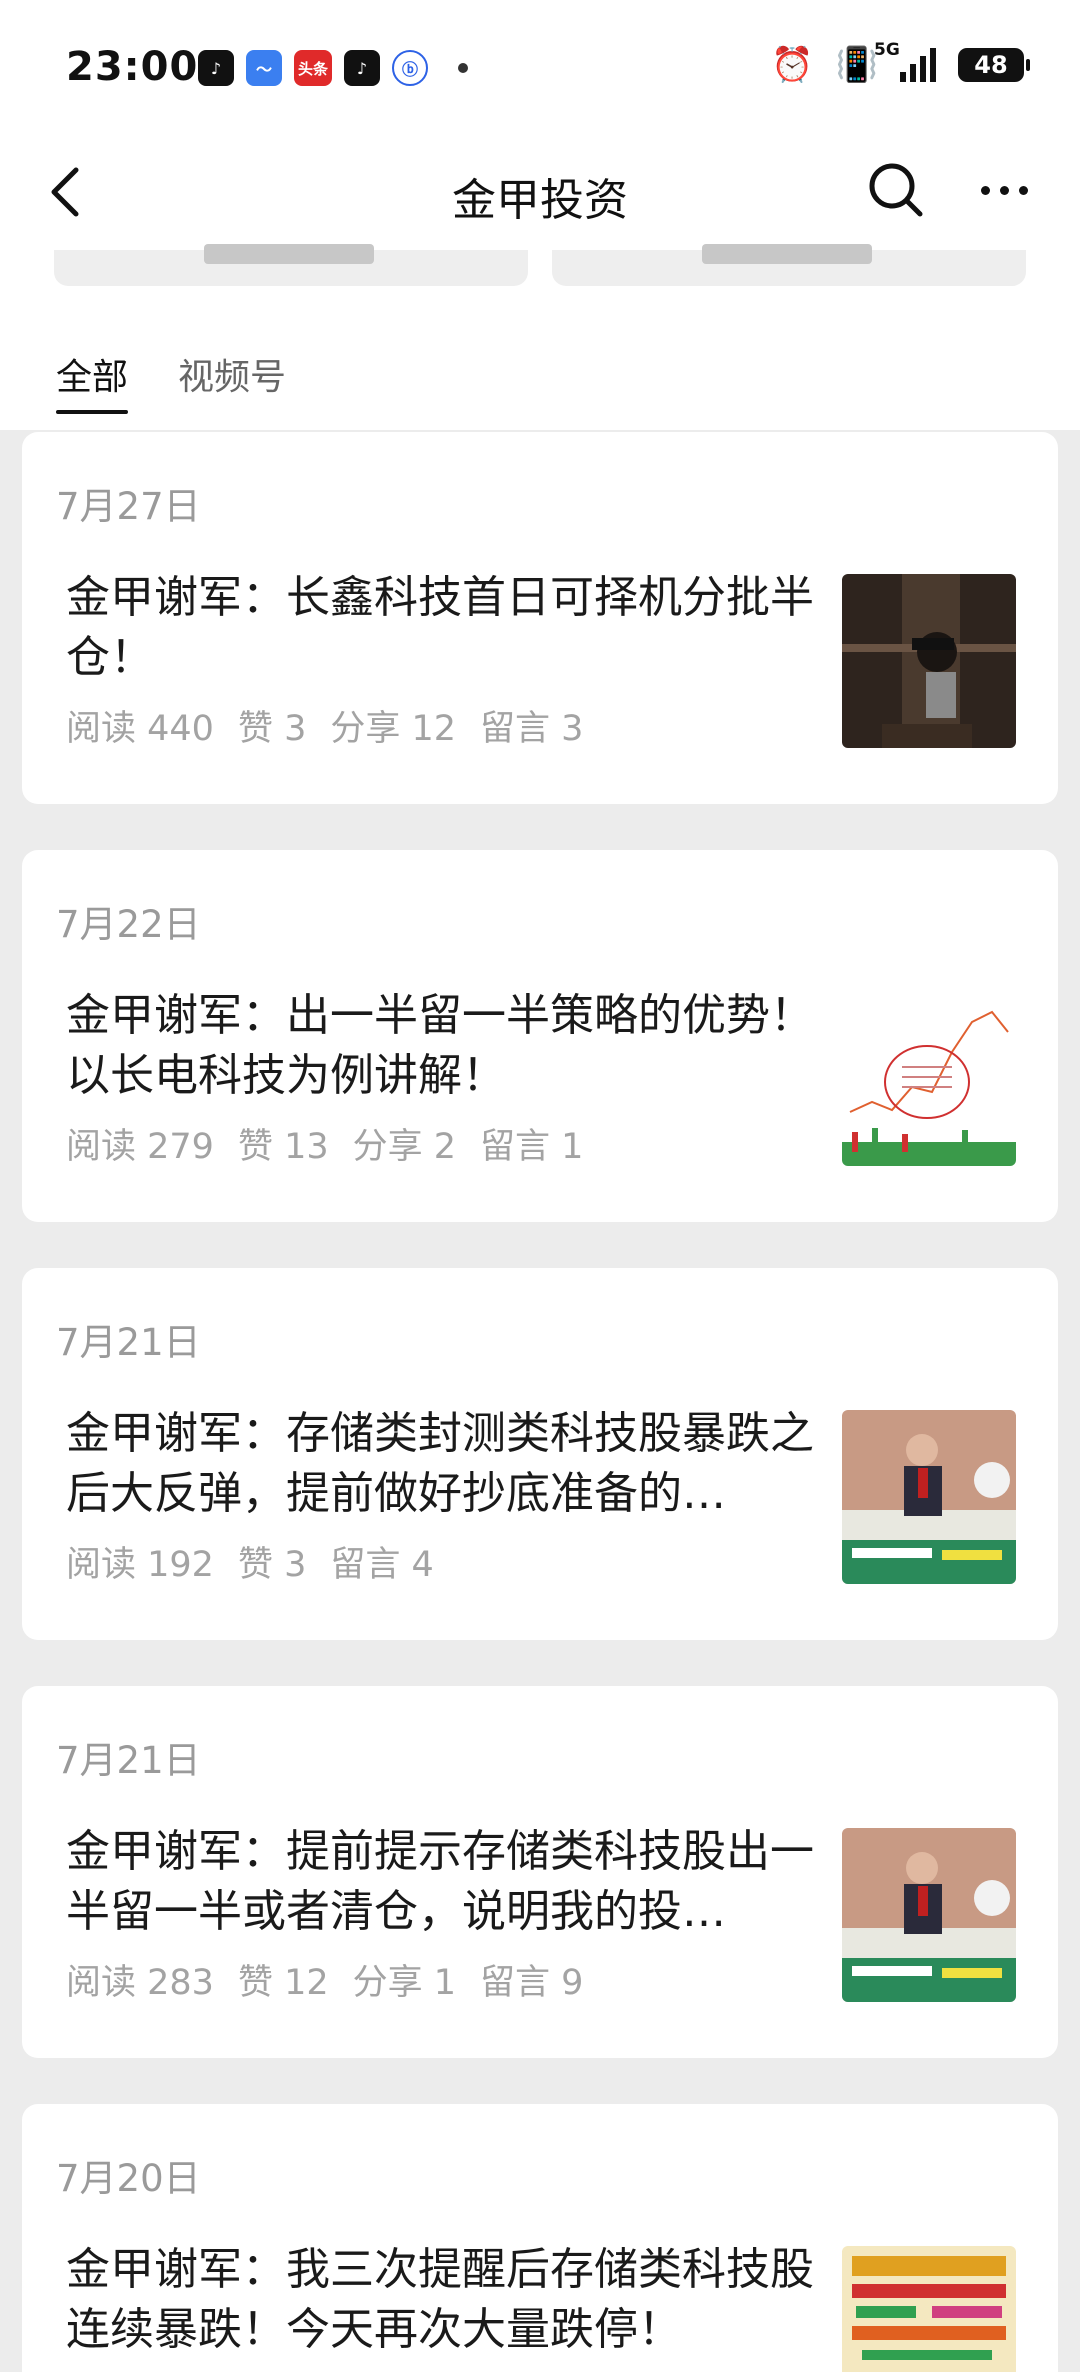 Image resolution: width=1080 pixels, height=2372 pixels. I want to click on article-title: 金甲谢军：我三次提醒后存储类科技股连续暴跌！今天再次大量跌停！, so click(446, 2300).